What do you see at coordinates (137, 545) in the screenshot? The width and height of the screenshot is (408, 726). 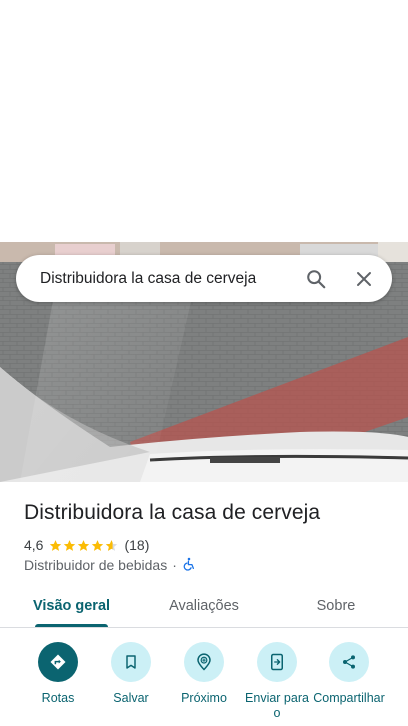 I see `review-count: (18)` at bounding box center [137, 545].